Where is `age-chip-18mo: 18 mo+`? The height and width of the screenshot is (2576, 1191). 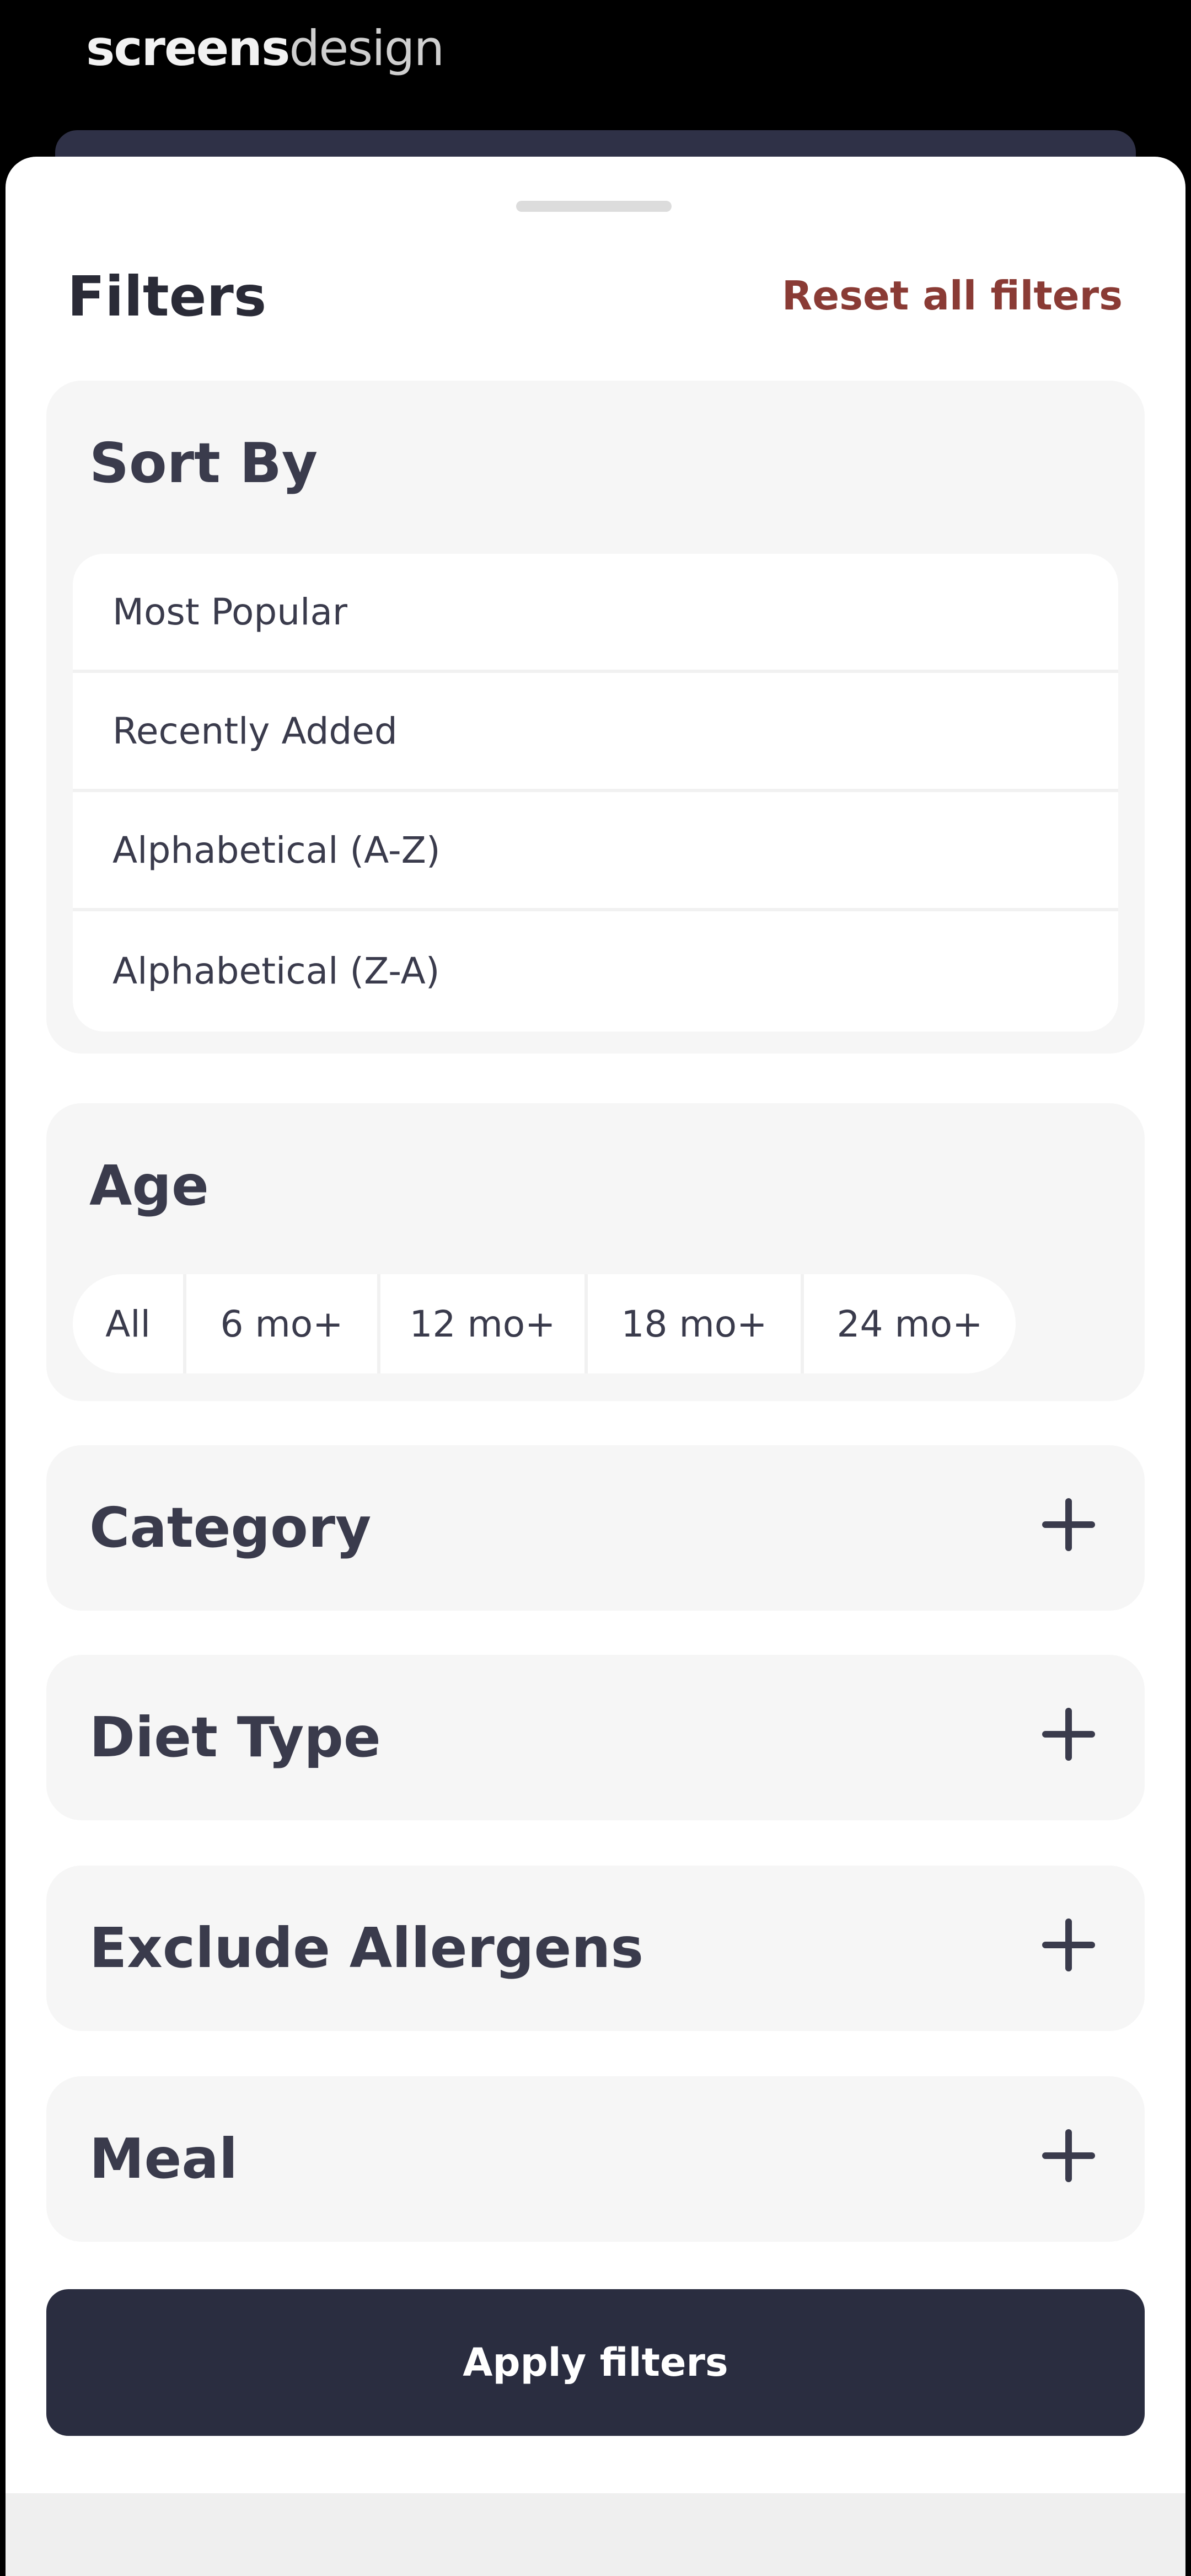
age-chip-18mo: 18 mo+ is located at coordinates (696, 1323).